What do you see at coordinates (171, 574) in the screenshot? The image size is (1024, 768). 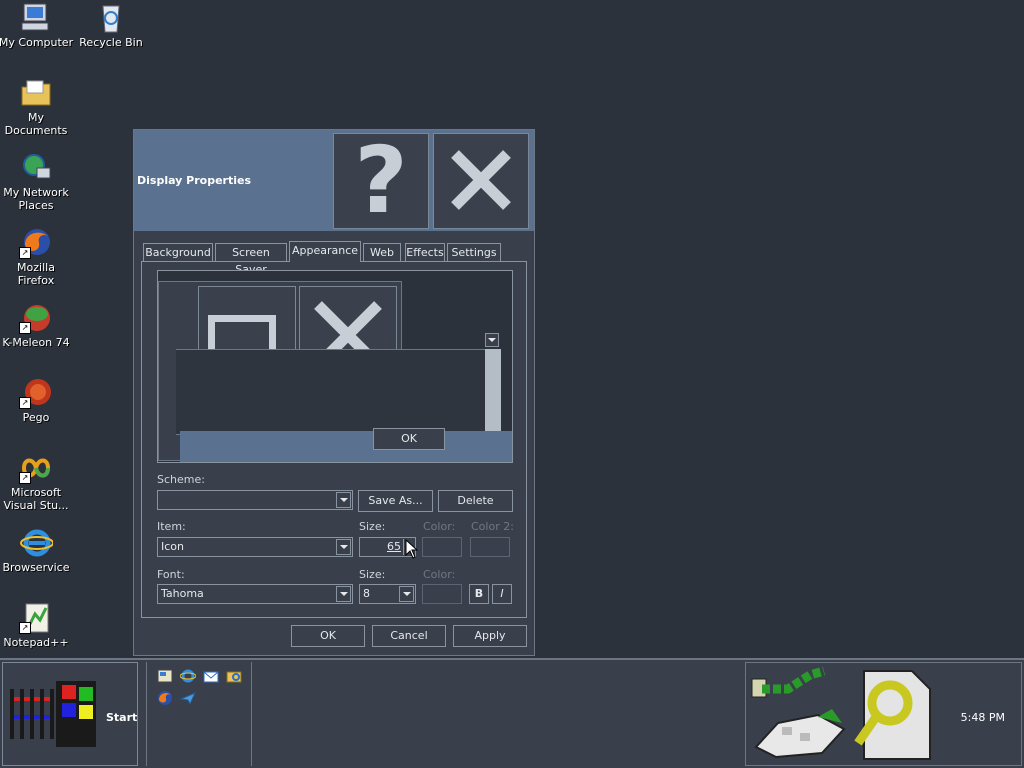 I see `font-label: Font:` at bounding box center [171, 574].